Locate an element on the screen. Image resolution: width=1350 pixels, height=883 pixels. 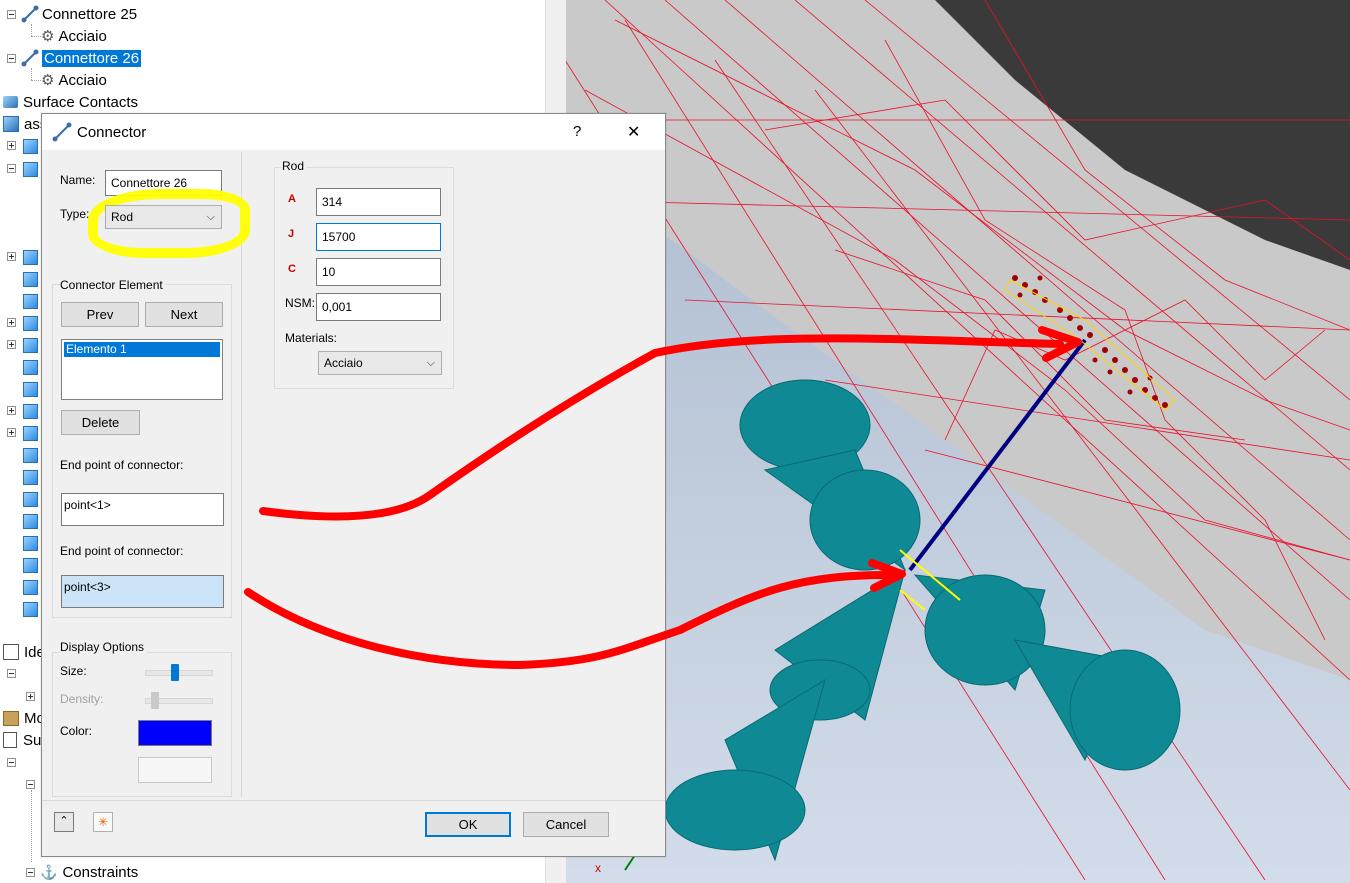
tree-item-subcase: Su is located at coordinates (22, 740).